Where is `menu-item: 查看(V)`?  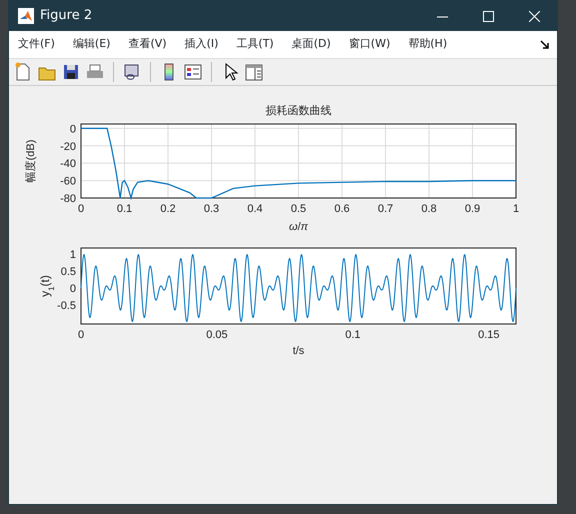
menu-item: 查看(V) is located at coordinates (147, 44).